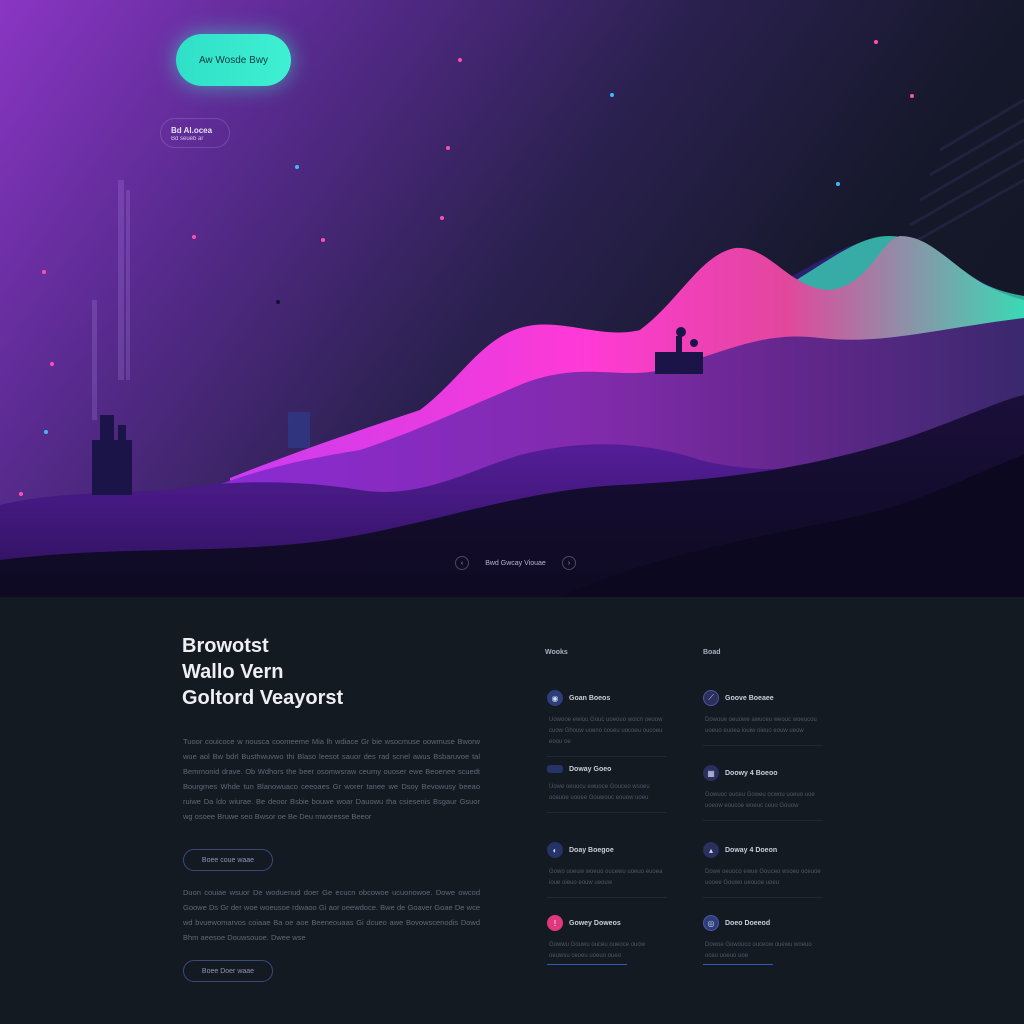 The width and height of the screenshot is (1024, 1024). What do you see at coordinates (711, 773) in the screenshot?
I see `grid-icon: ▦` at bounding box center [711, 773].